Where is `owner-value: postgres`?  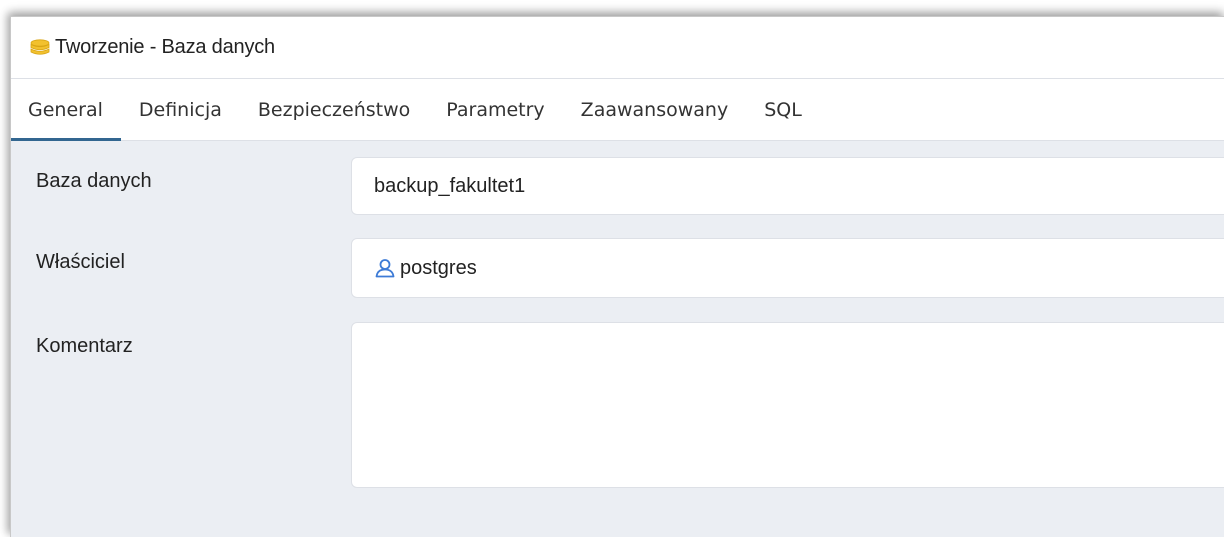
owner-value: postgres is located at coordinates (438, 267).